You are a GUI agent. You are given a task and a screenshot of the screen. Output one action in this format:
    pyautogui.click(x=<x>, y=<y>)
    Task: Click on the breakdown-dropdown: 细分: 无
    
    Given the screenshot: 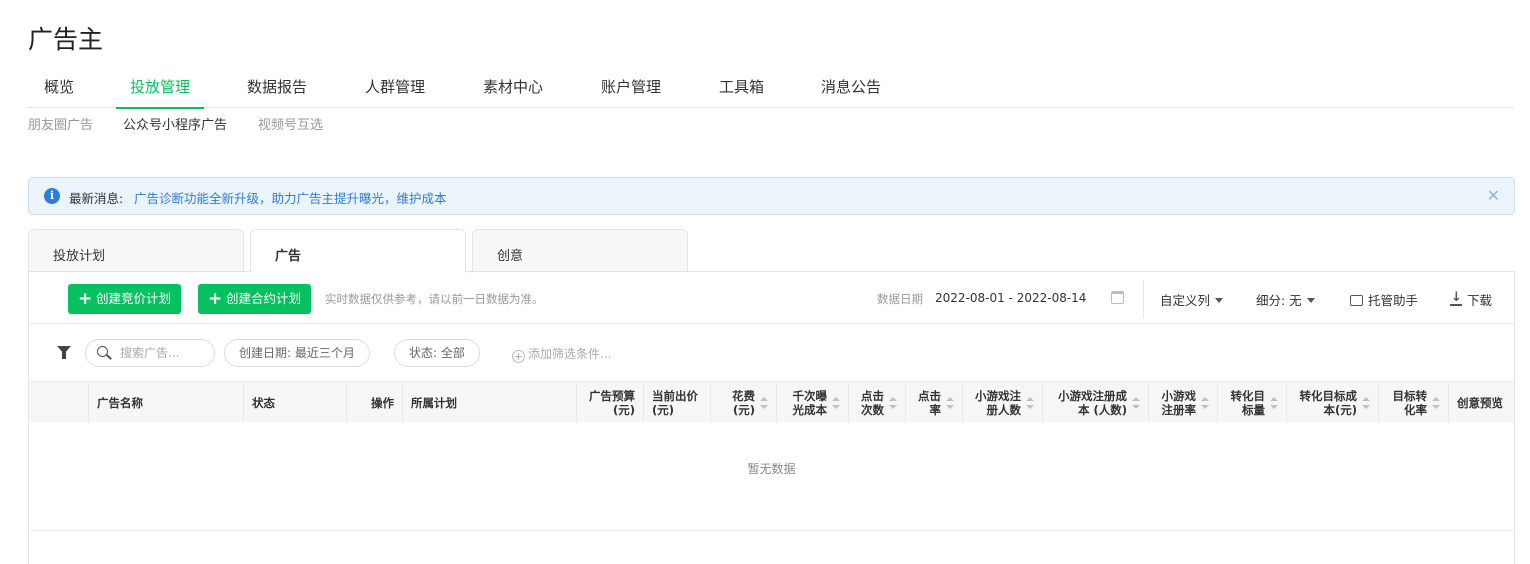 What is the action you would take?
    pyautogui.click(x=1285, y=299)
    